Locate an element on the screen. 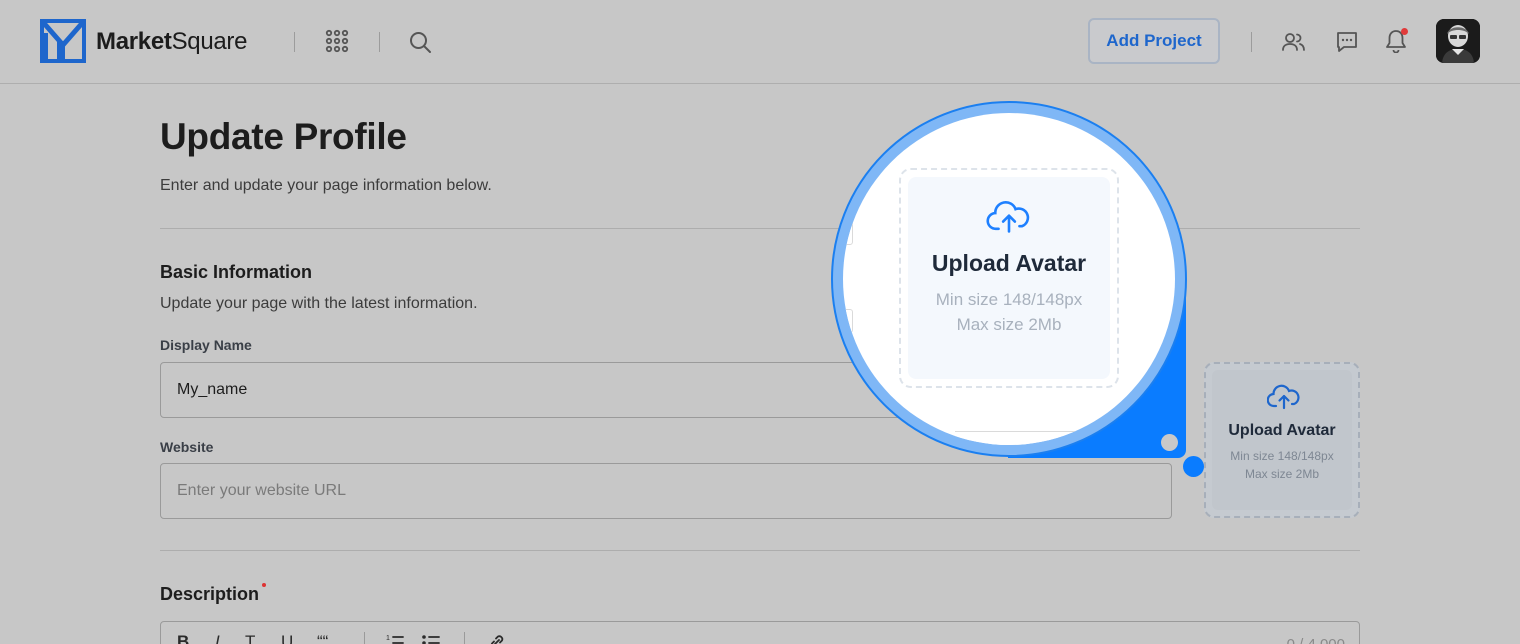  focus-indicator-dot is located at coordinates (1193, 466).